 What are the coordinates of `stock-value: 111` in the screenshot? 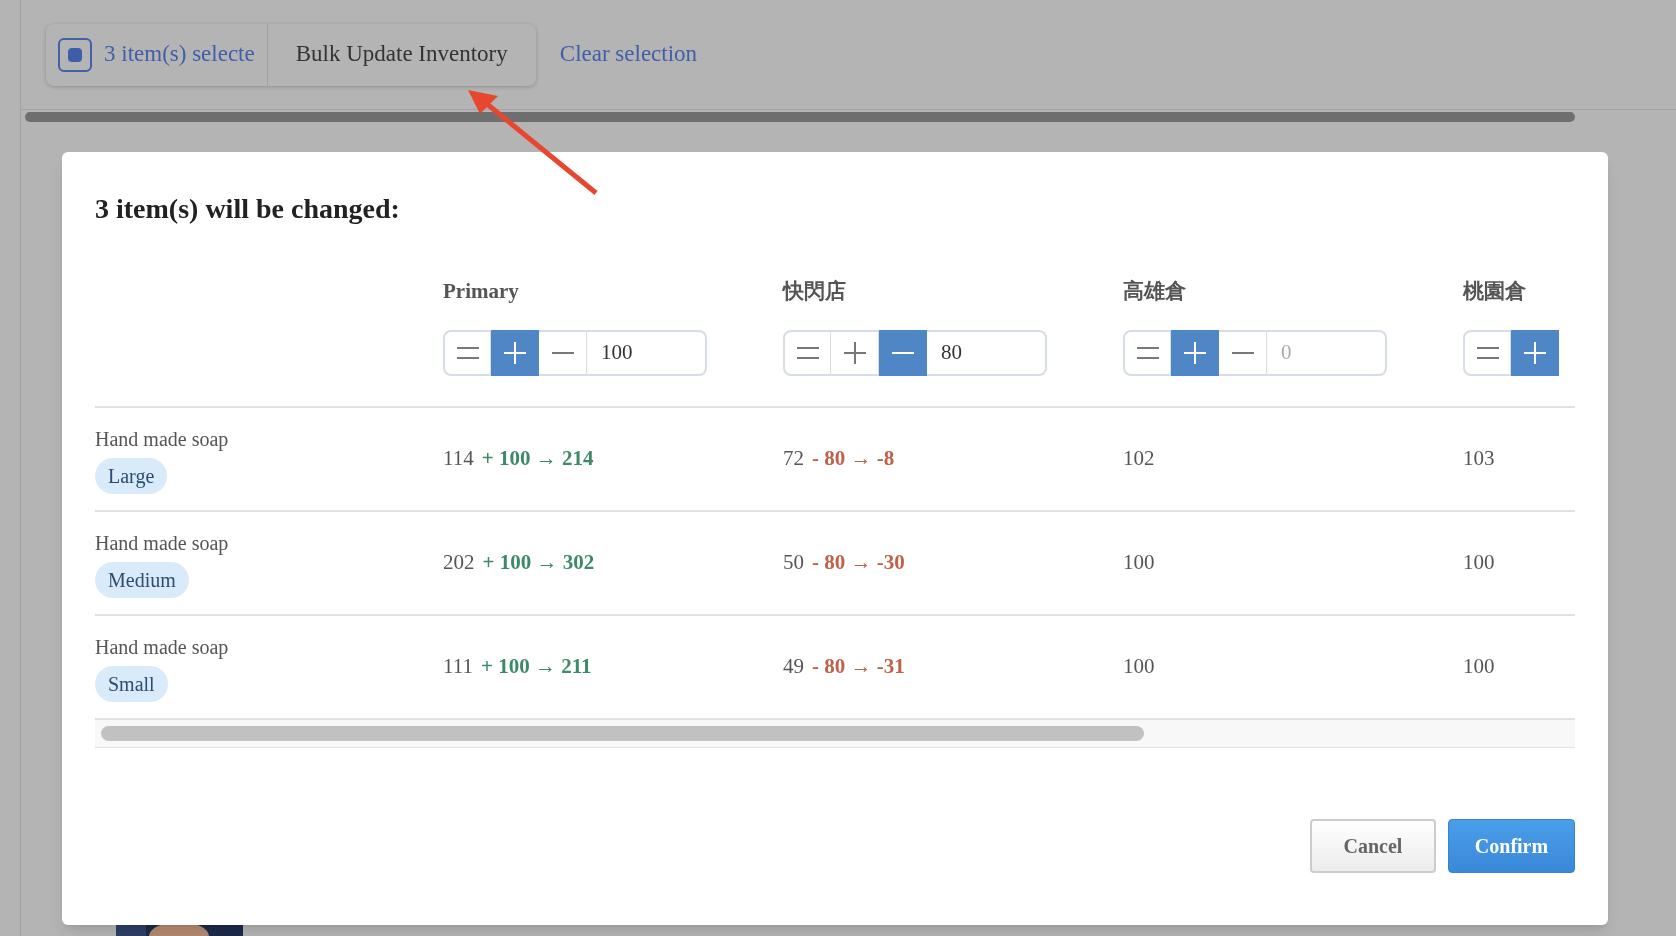 It's located at (458, 666).